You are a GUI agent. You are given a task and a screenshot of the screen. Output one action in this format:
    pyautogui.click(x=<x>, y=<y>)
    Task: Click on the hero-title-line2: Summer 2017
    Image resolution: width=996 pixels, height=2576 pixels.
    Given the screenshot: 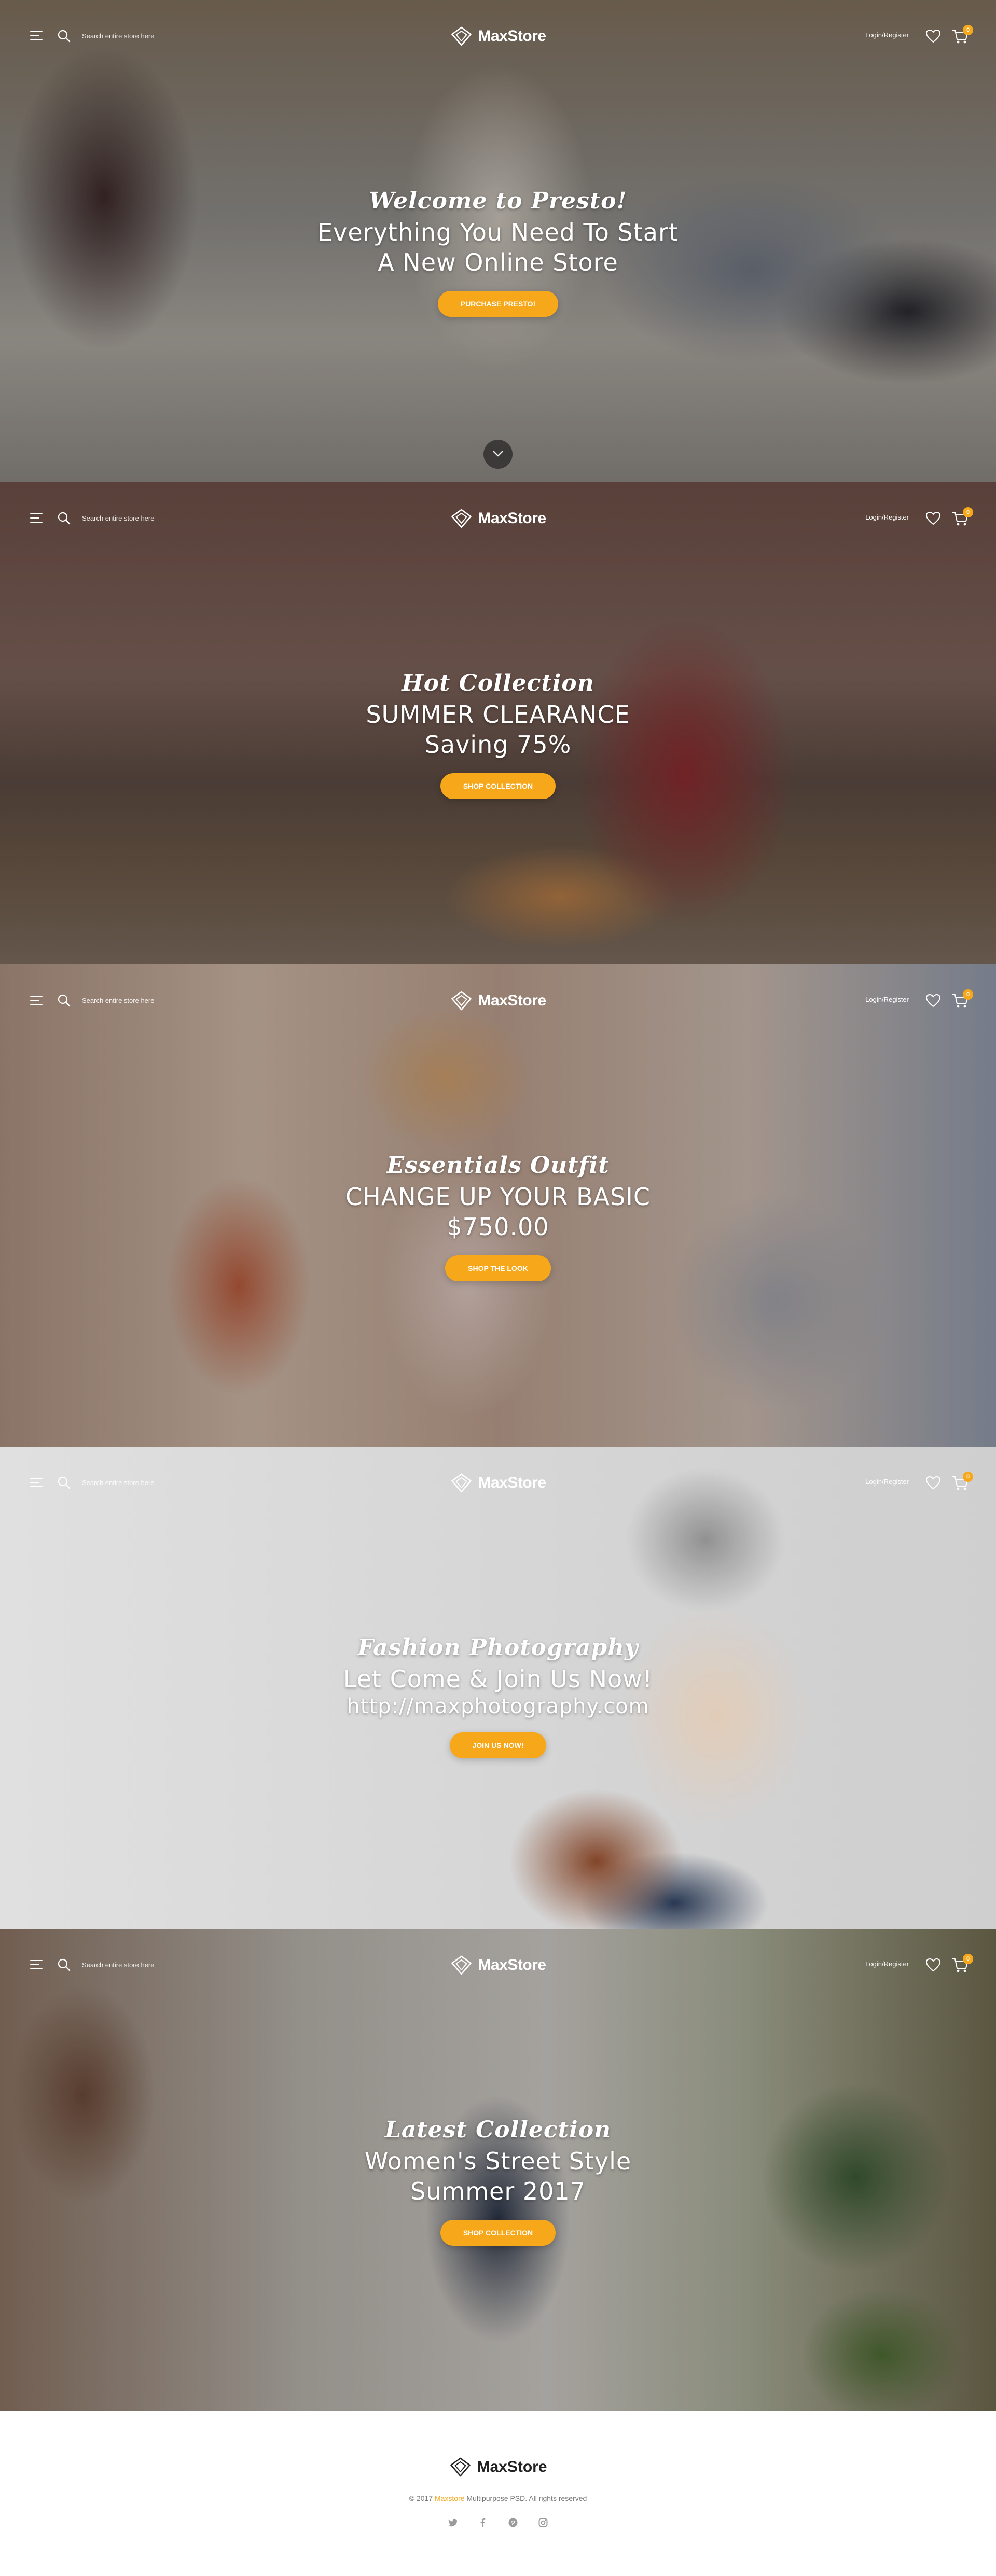 What is the action you would take?
    pyautogui.click(x=498, y=2191)
    